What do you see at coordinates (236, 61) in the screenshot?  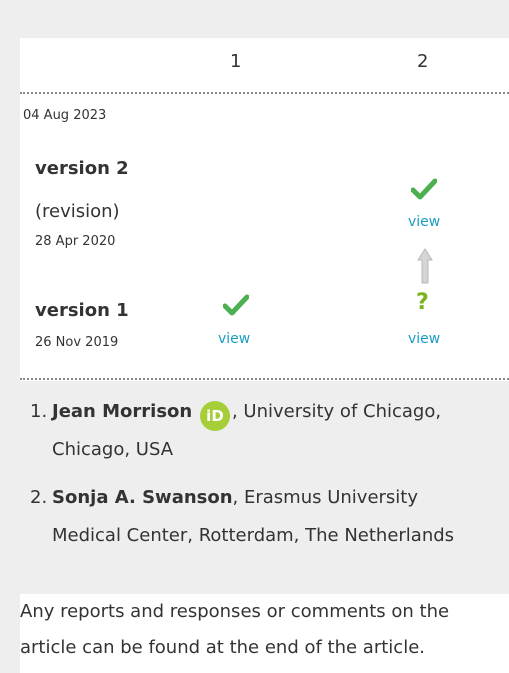 I see `column-header-reviewer-1: 1` at bounding box center [236, 61].